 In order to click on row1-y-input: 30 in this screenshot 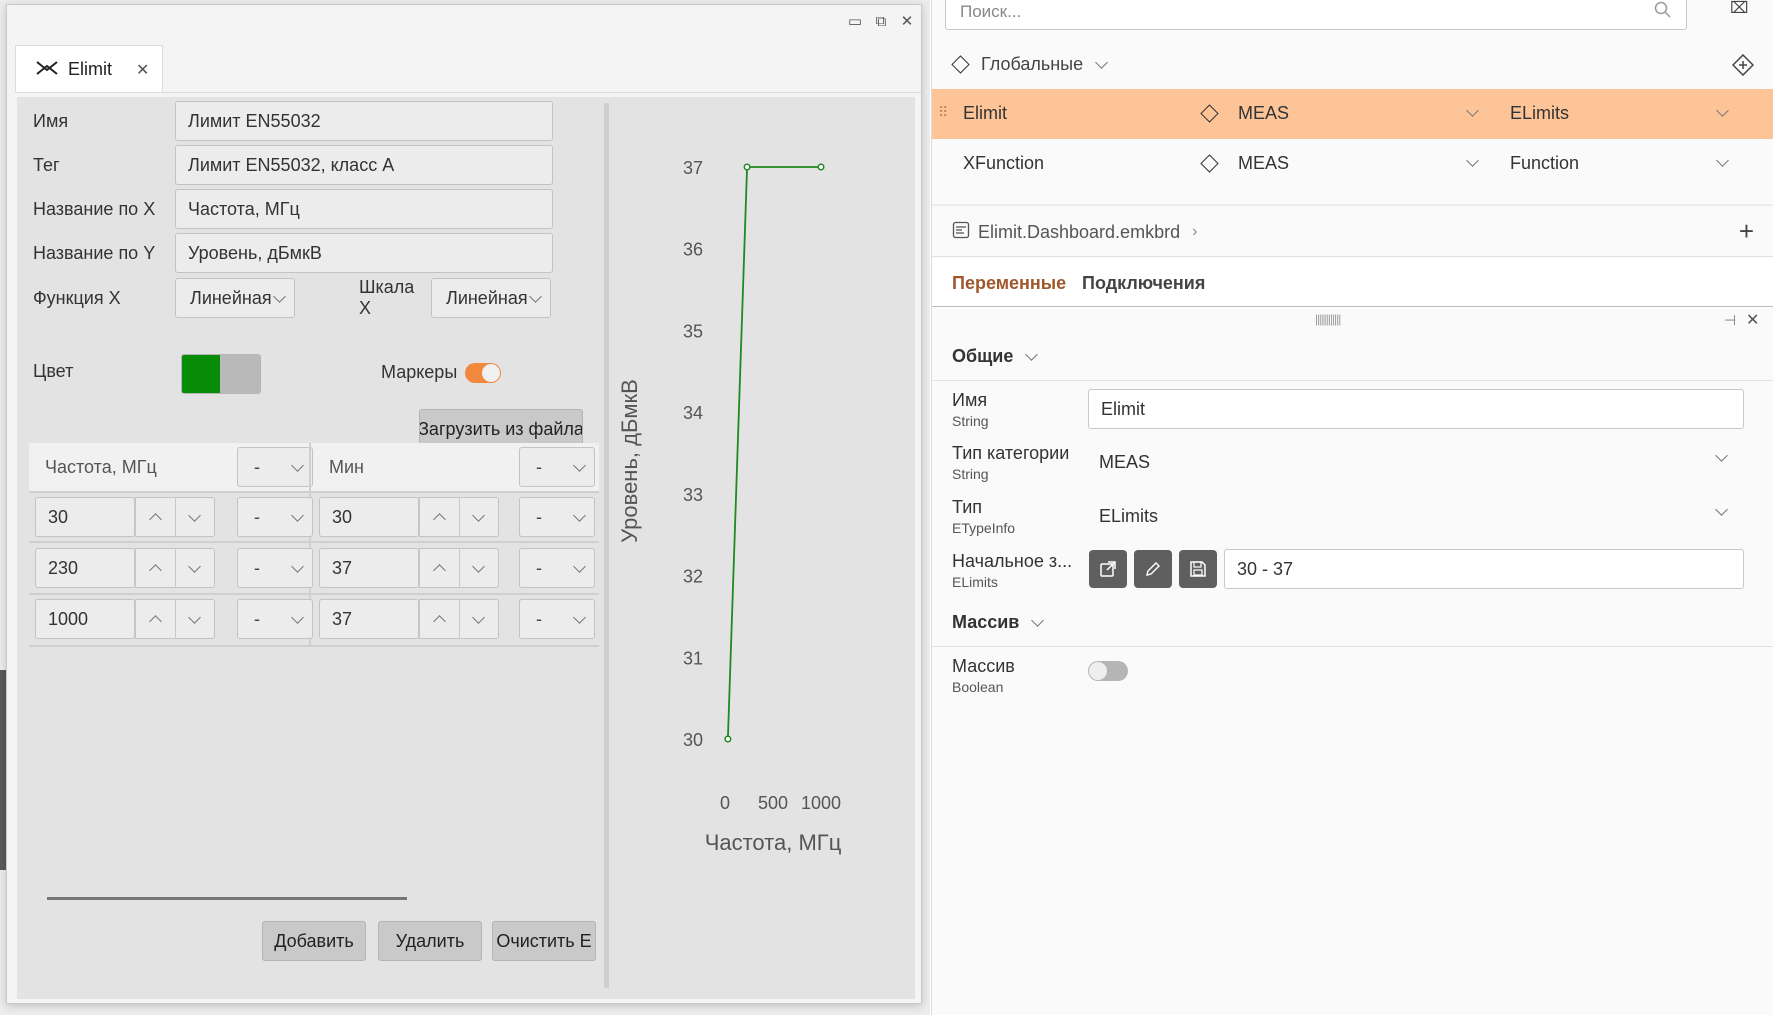, I will do `click(369, 517)`.